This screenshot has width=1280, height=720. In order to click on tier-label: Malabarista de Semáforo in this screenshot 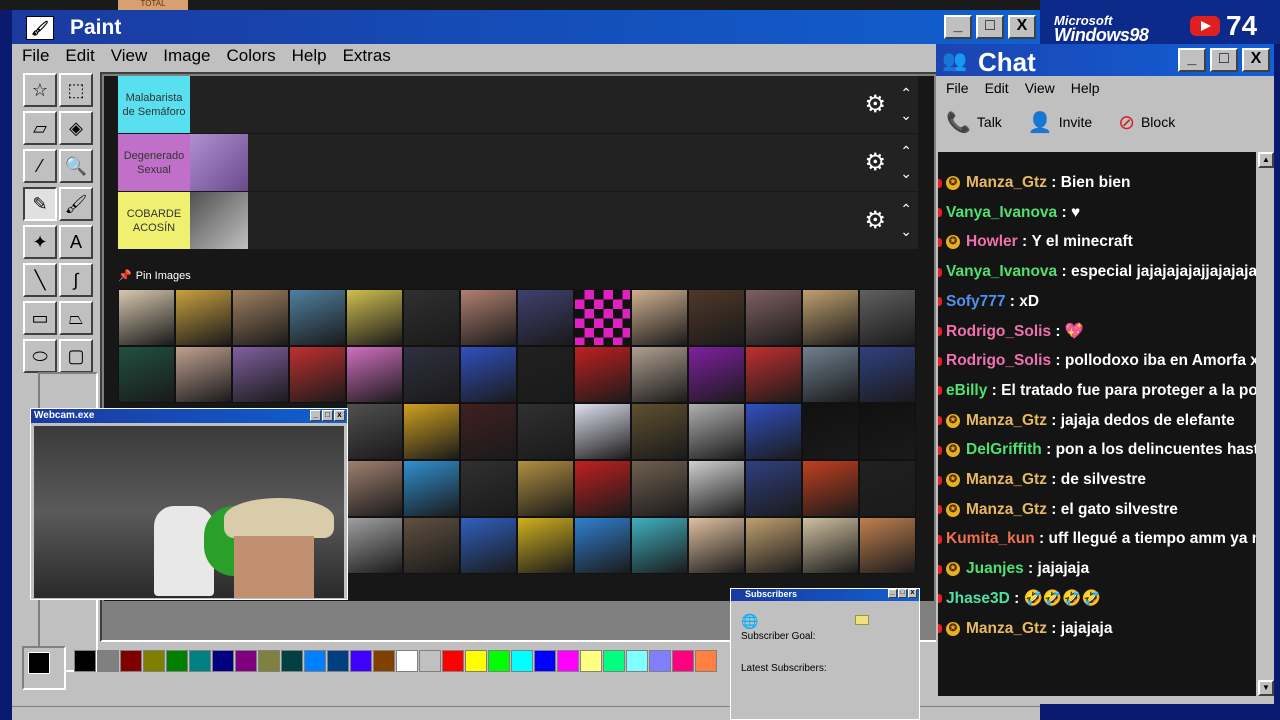, I will do `click(154, 104)`.